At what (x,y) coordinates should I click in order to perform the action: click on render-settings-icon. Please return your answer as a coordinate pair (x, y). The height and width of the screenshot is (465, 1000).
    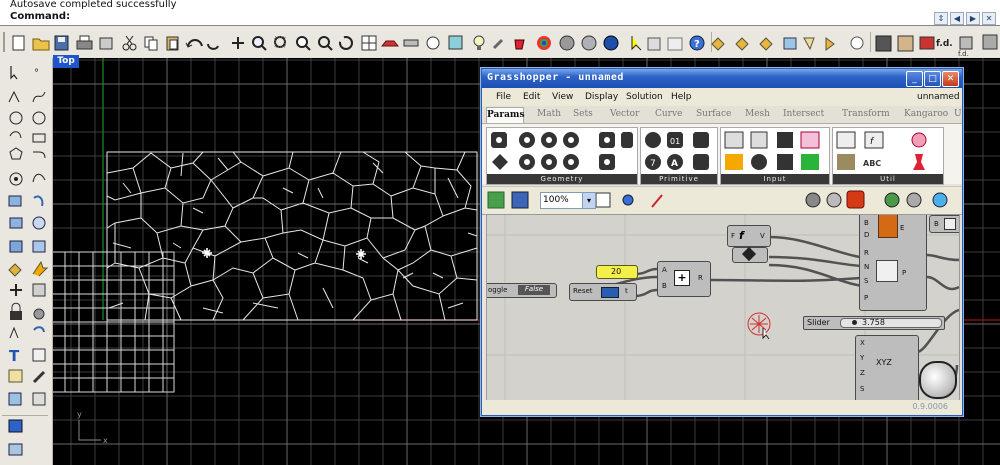
    Looking at the image, I should click on (940, 200).